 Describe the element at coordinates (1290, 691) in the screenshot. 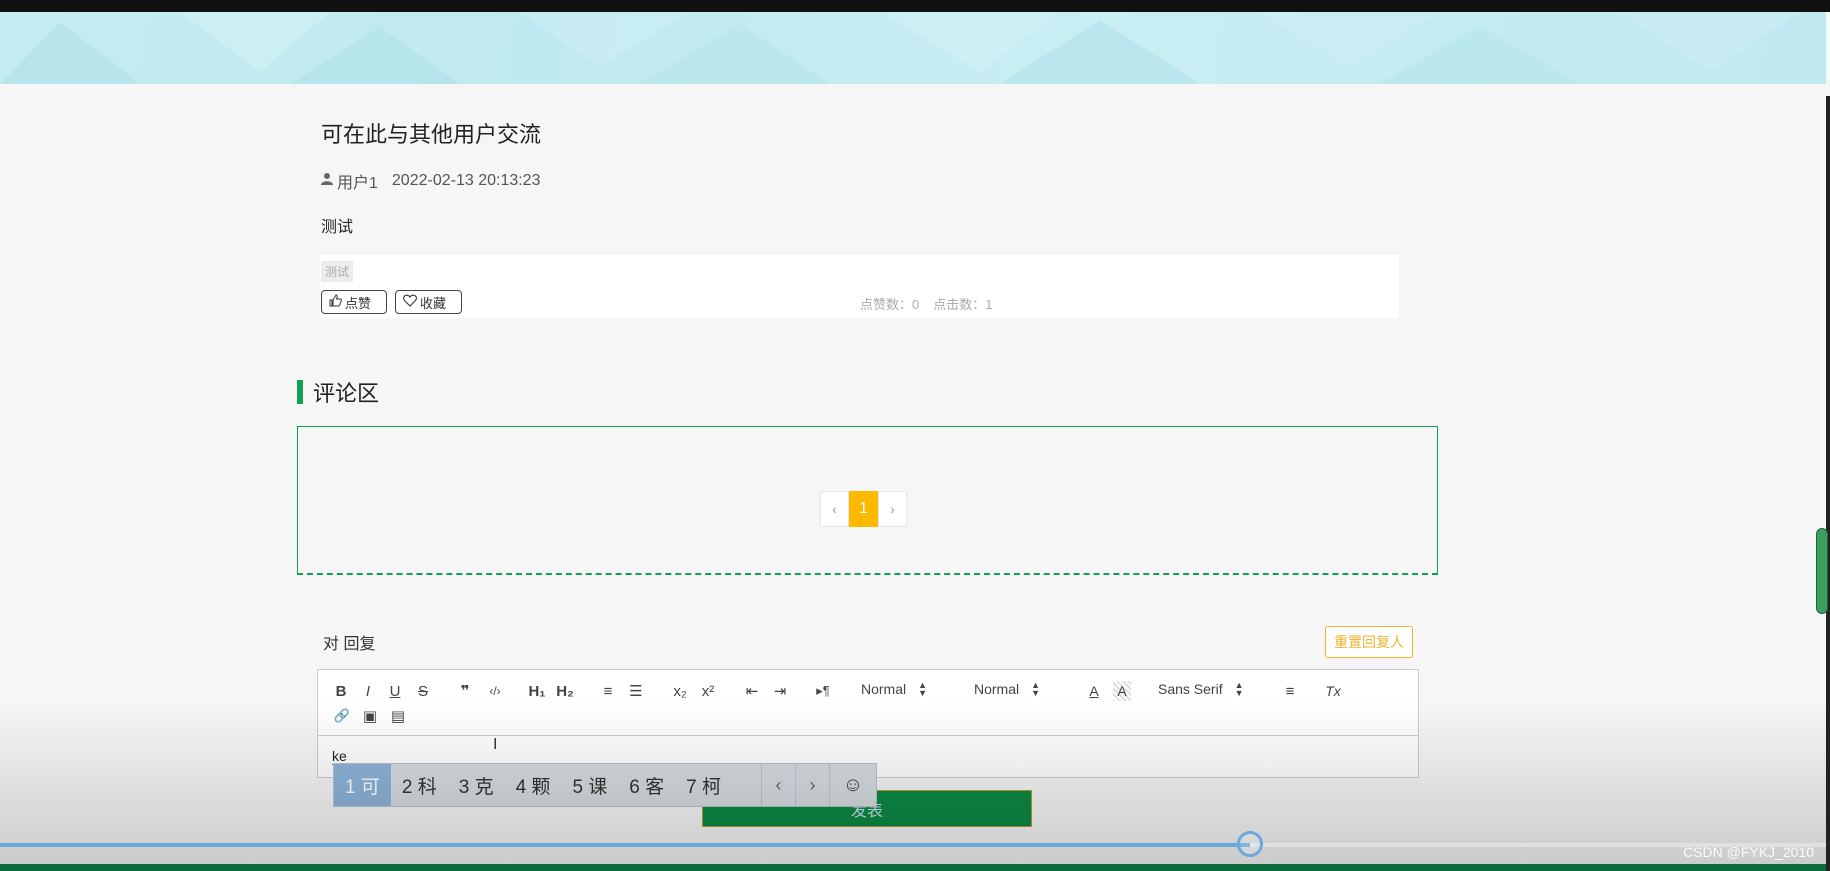

I see `align-button: ≡` at that location.